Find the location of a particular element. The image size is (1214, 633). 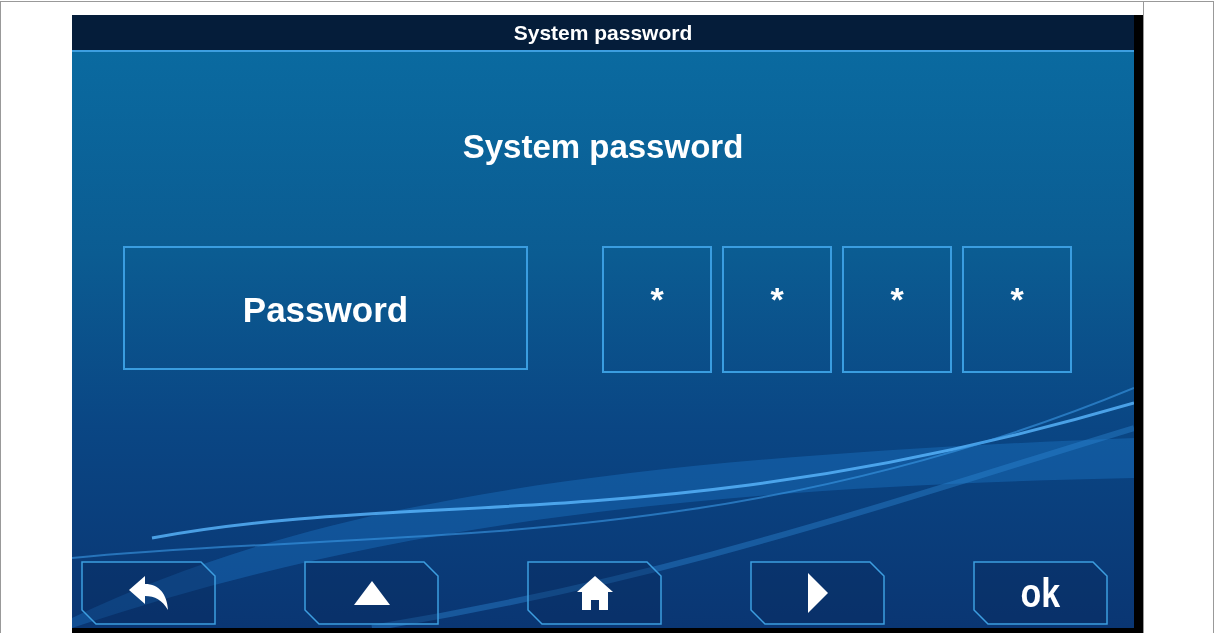

right-triangle-icon is located at coordinates (817, 593).